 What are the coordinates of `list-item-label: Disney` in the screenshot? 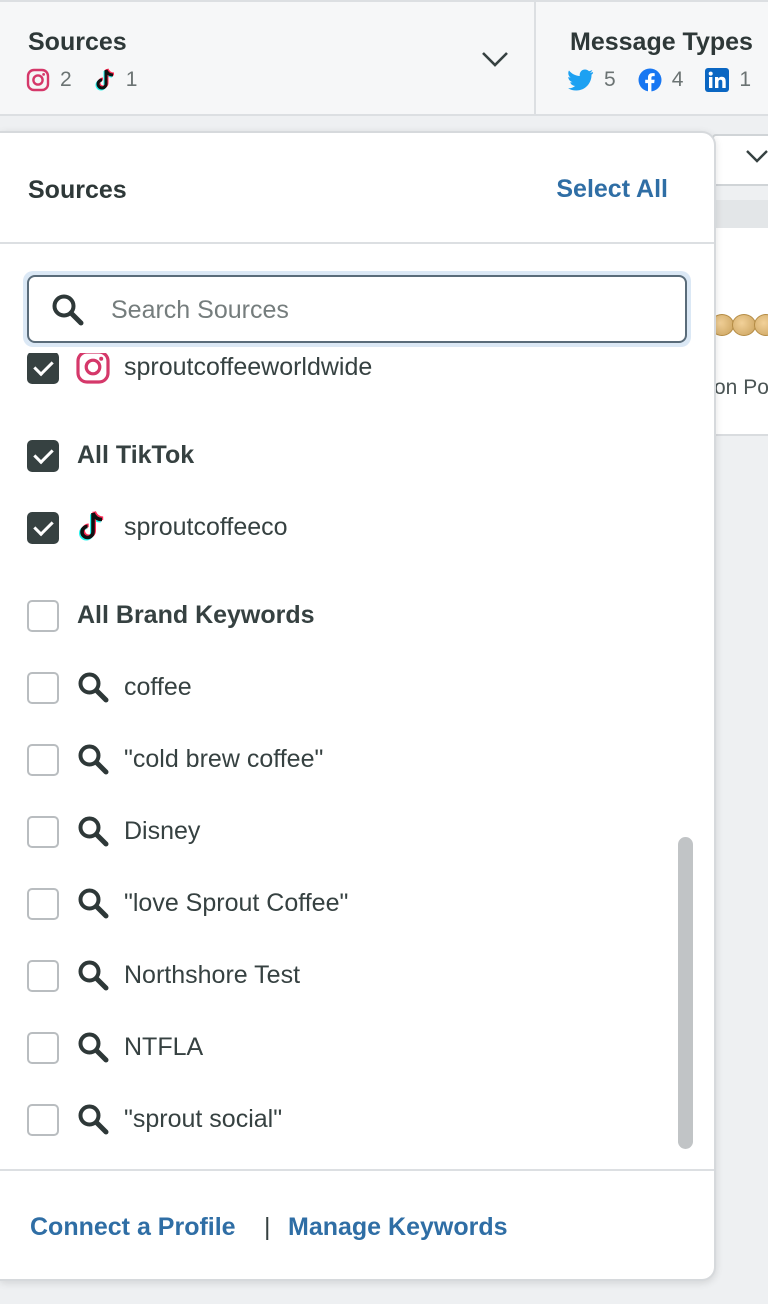 It's located at (162, 831).